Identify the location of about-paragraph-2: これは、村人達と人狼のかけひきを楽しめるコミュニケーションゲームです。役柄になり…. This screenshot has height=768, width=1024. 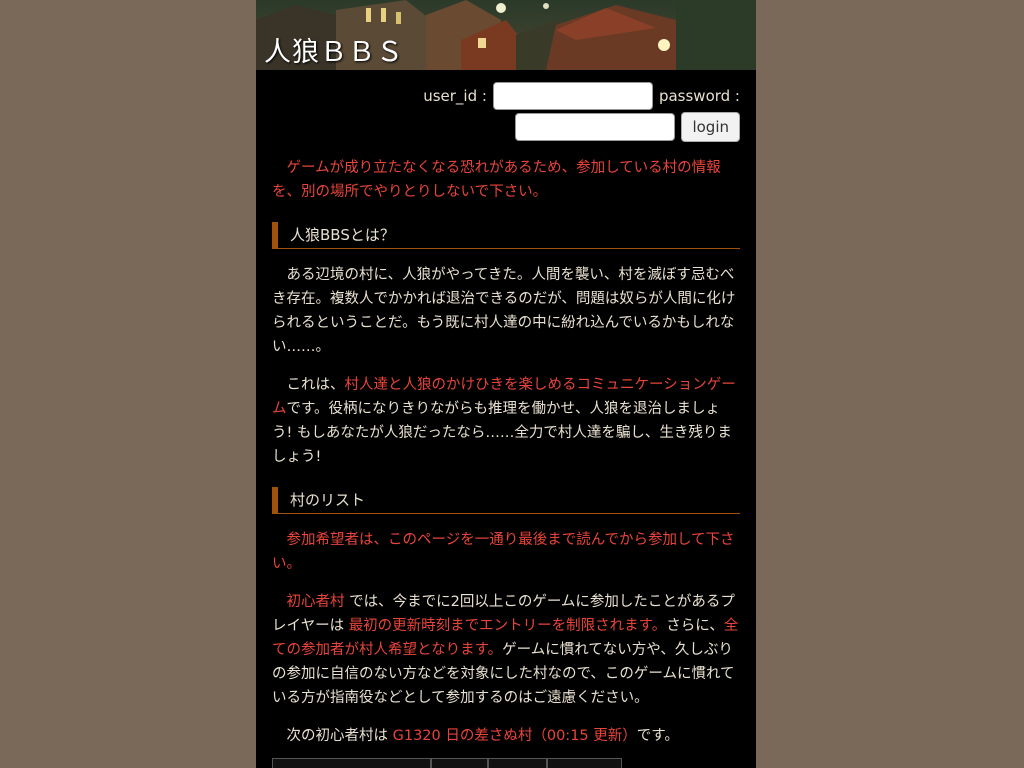
(506, 421).